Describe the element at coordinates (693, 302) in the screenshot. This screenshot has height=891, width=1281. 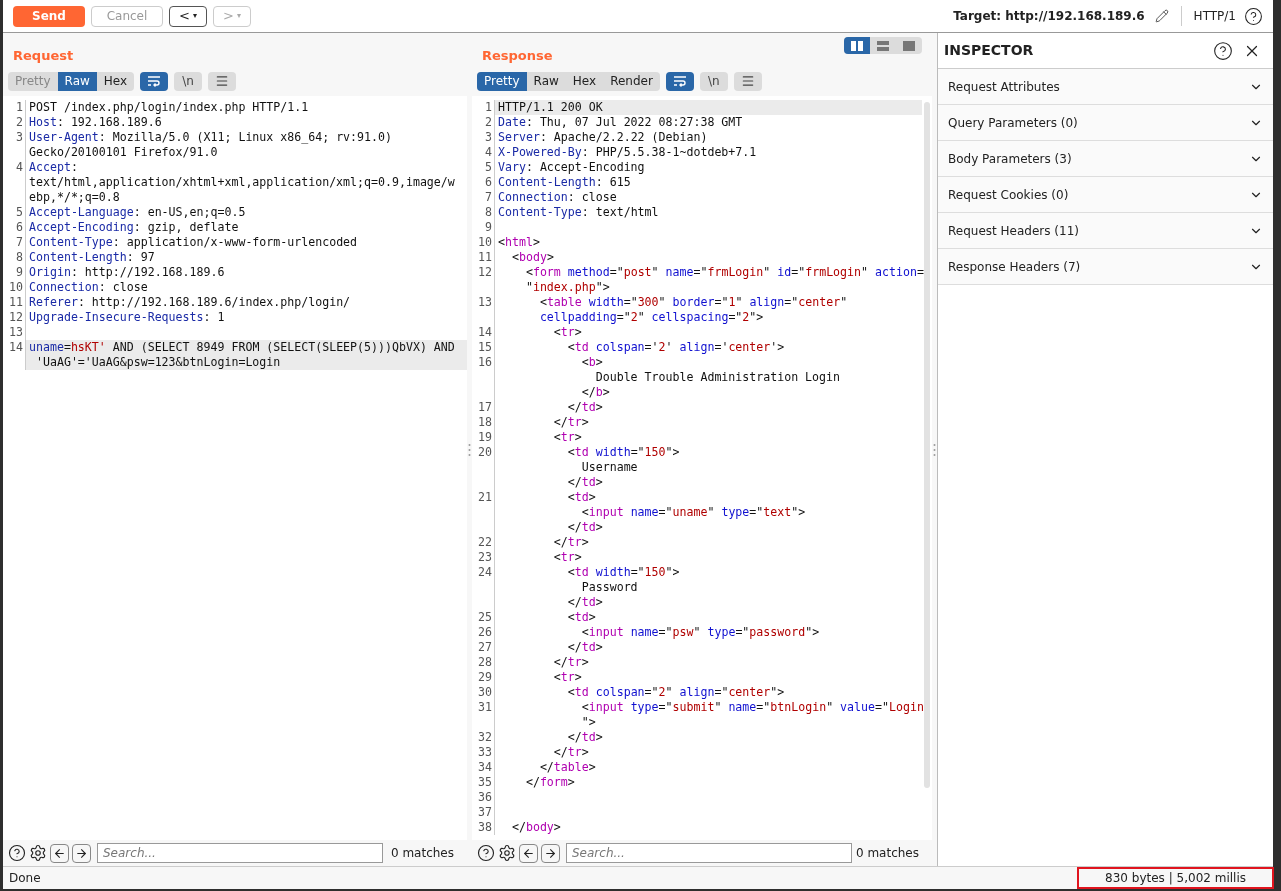
I see `code-line: <table width="300" border="1" align="center"` at that location.